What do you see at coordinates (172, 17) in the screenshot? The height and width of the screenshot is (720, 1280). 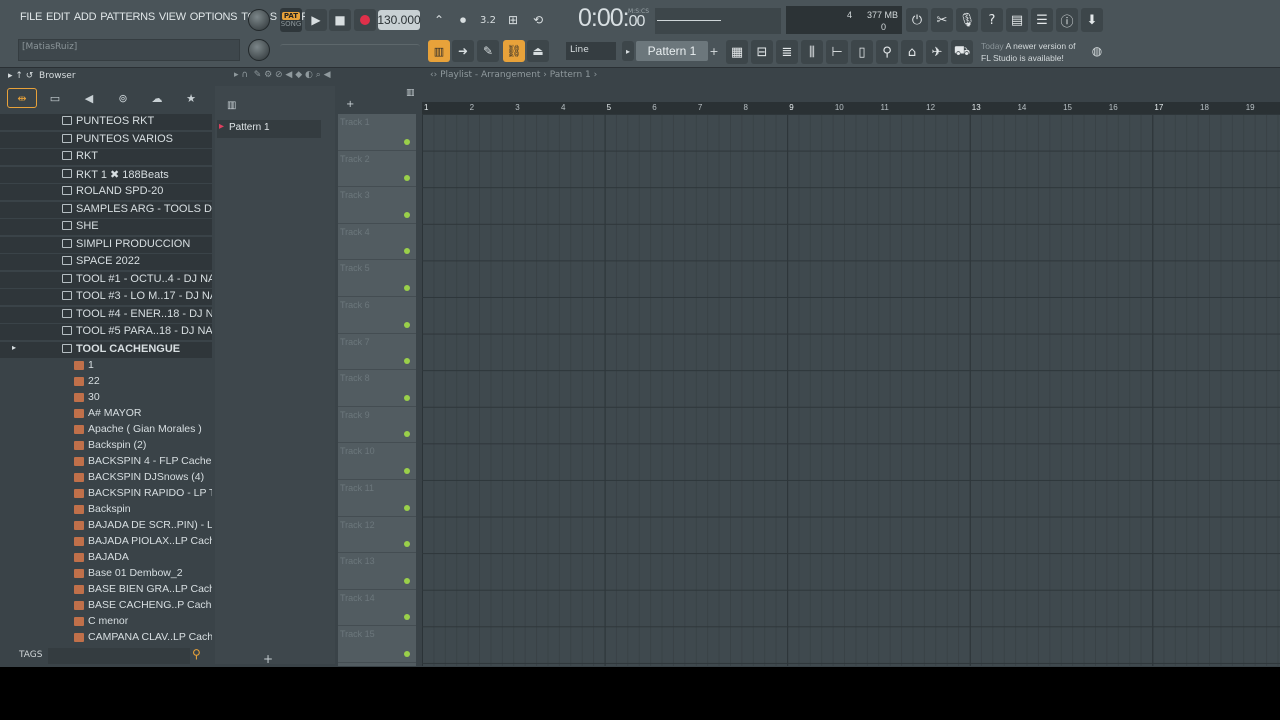 I see `menu-view: VIEW` at bounding box center [172, 17].